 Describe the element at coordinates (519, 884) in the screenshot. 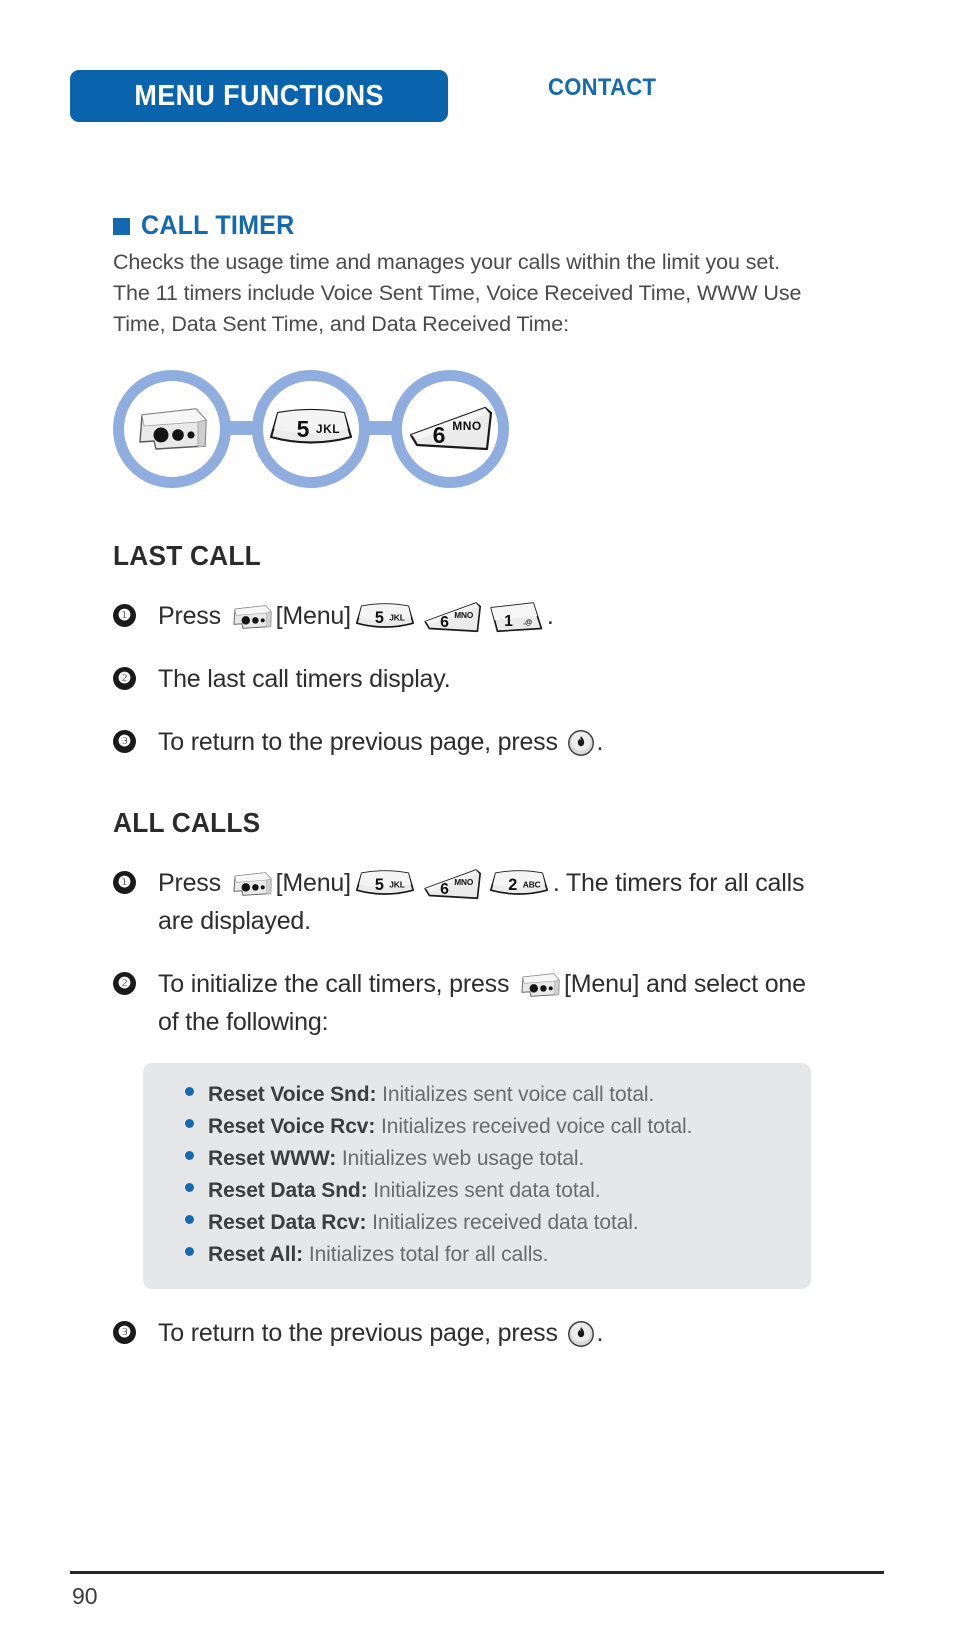

I see `key-2-icon: 2 ABC` at that location.